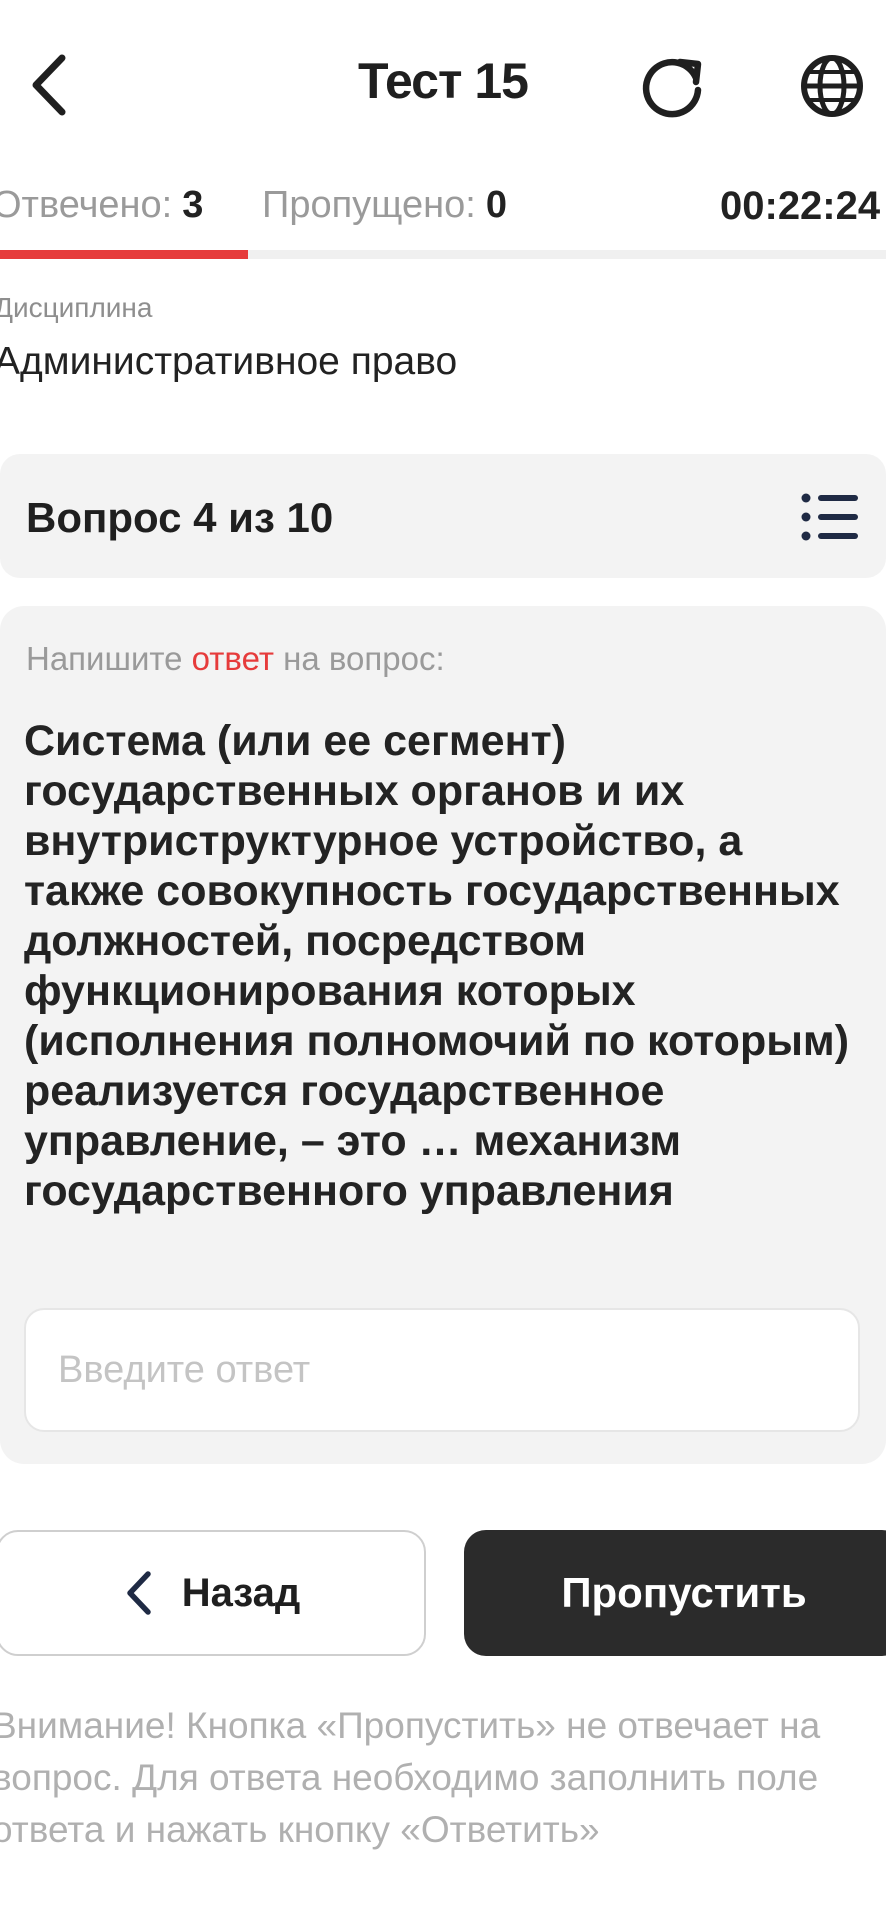 This screenshot has width=886, height=1920. Describe the element at coordinates (109, 658) in the screenshot. I see `prompt-text-start: Напишите` at that location.